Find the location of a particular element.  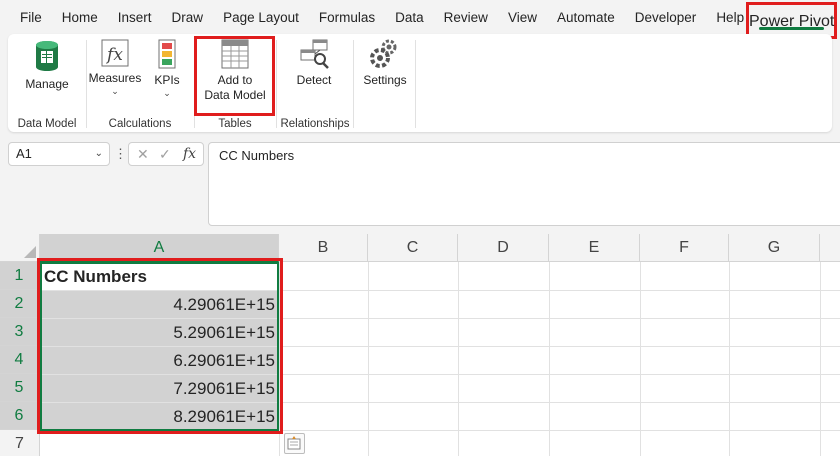

menu-home: Home is located at coordinates (80, 18).